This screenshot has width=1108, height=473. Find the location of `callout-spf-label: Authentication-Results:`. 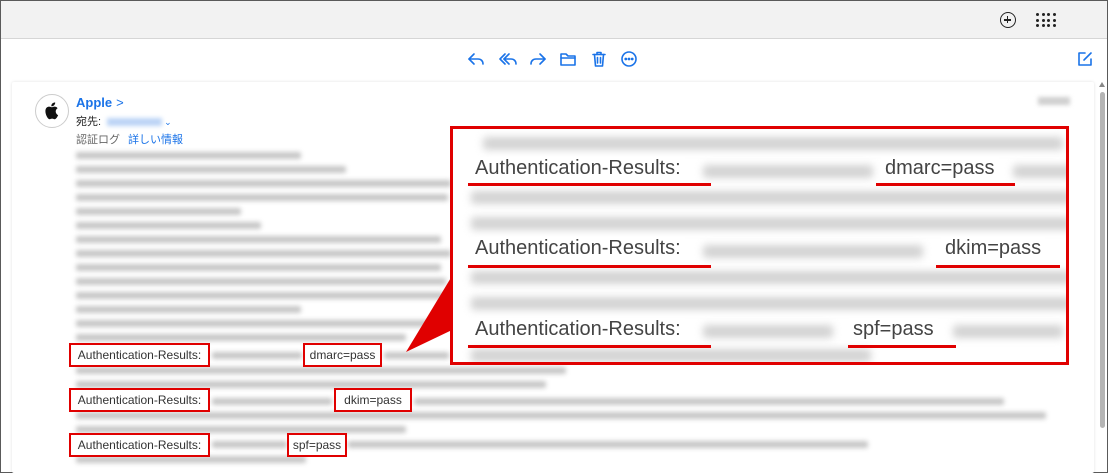

callout-spf-label: Authentication-Results: is located at coordinates (578, 329).